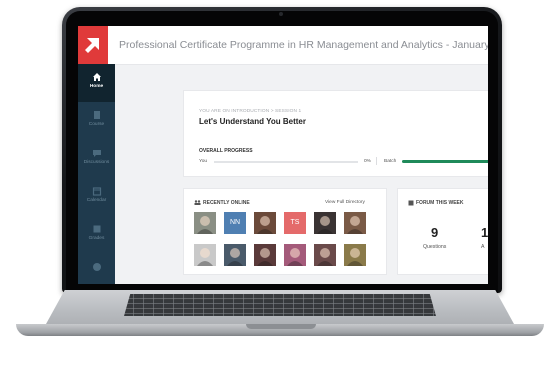  I want to click on sidebar-item-label: Grades, so click(96, 238).